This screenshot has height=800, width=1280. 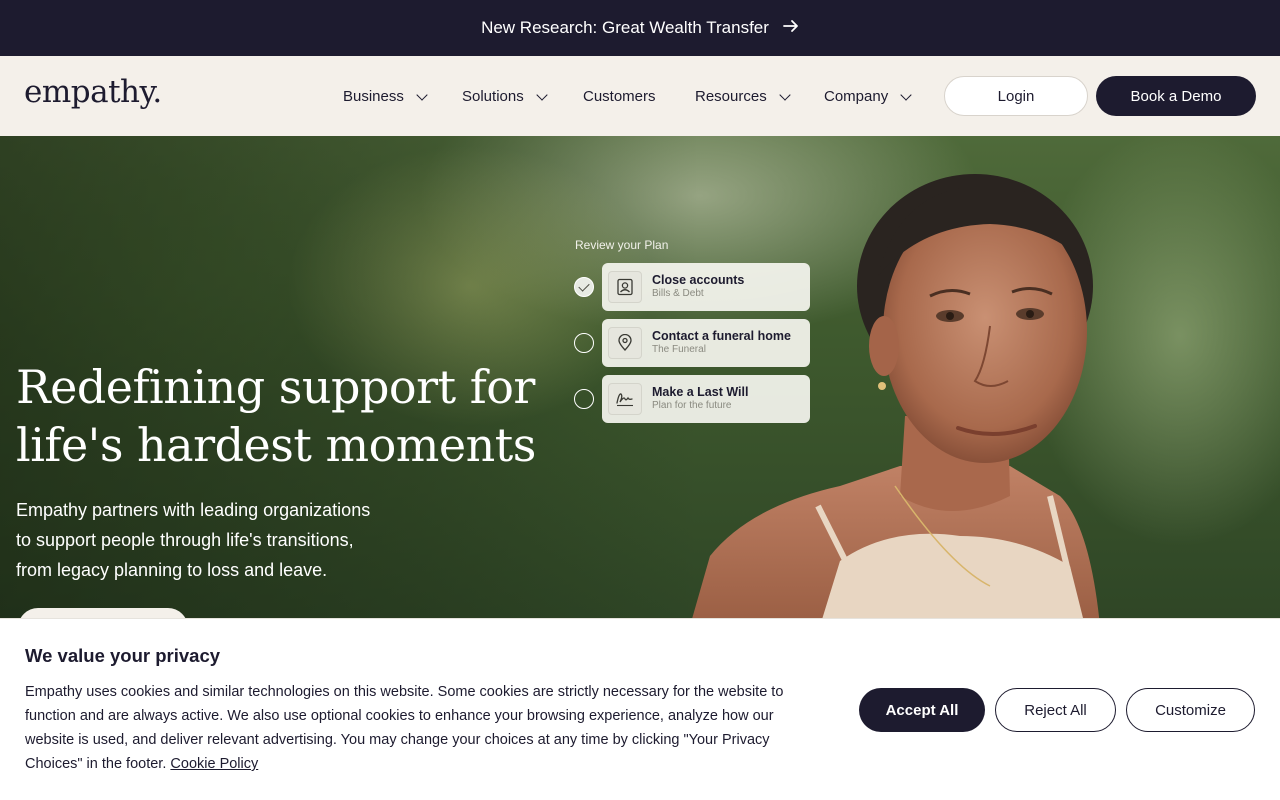 What do you see at coordinates (625, 399) in the screenshot?
I see `signature-icon` at bounding box center [625, 399].